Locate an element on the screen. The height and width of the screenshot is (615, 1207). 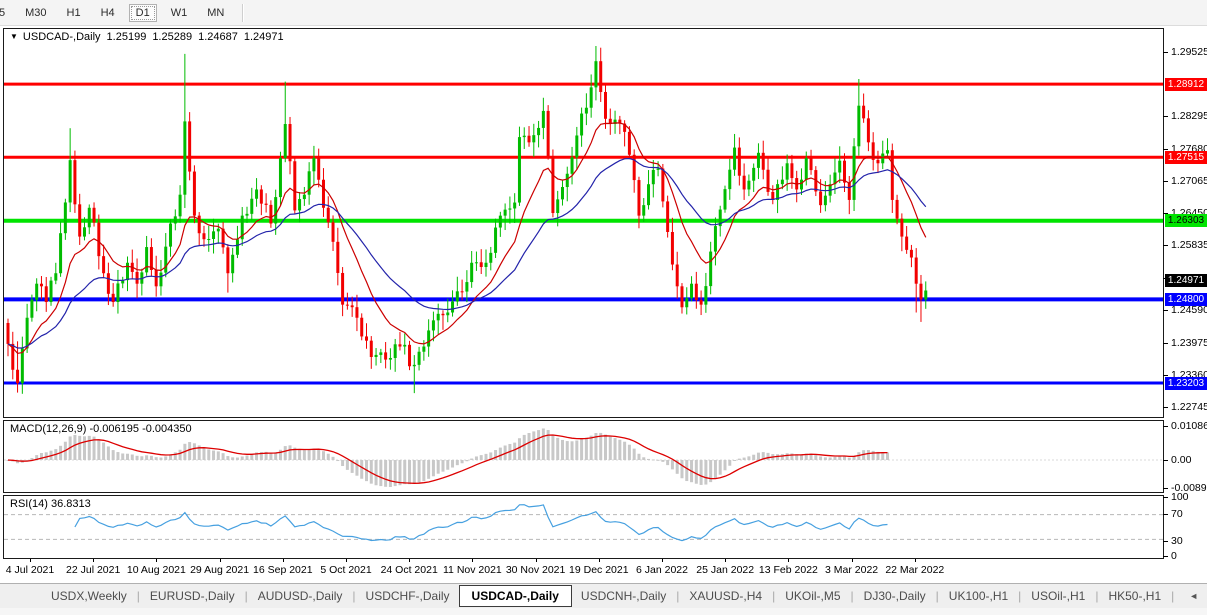
price-tick-label: 0.00 is located at coordinates (1181, 460).